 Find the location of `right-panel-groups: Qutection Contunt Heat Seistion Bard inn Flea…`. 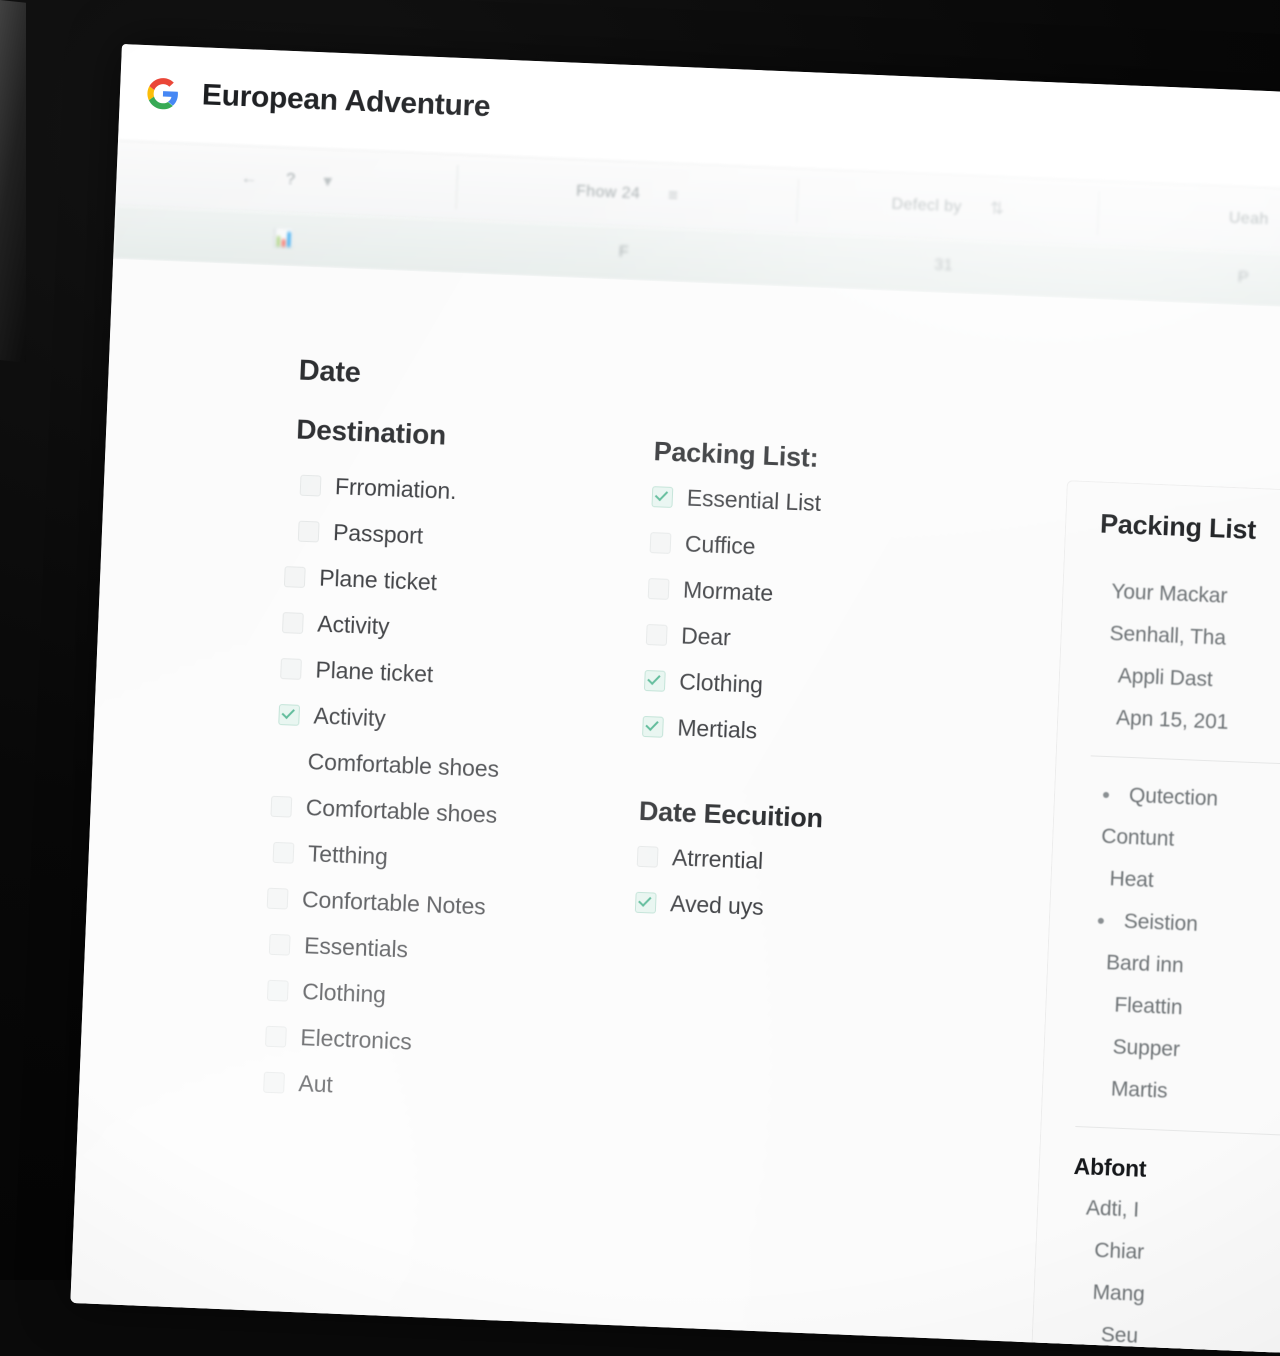

right-panel-groups: Qutection Contunt Heat Seistion Bard inn Flea… is located at coordinates (1178, 947).